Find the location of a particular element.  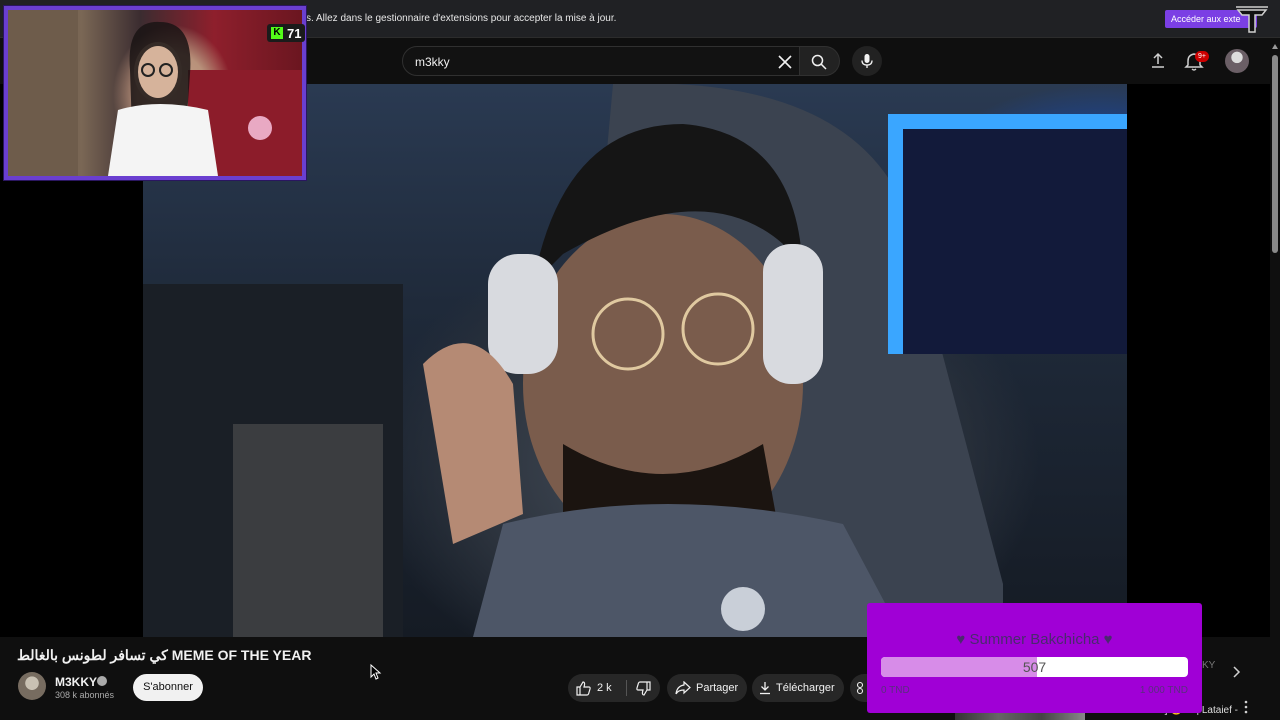

donation-goal-min: 0 TND is located at coordinates (895, 690).